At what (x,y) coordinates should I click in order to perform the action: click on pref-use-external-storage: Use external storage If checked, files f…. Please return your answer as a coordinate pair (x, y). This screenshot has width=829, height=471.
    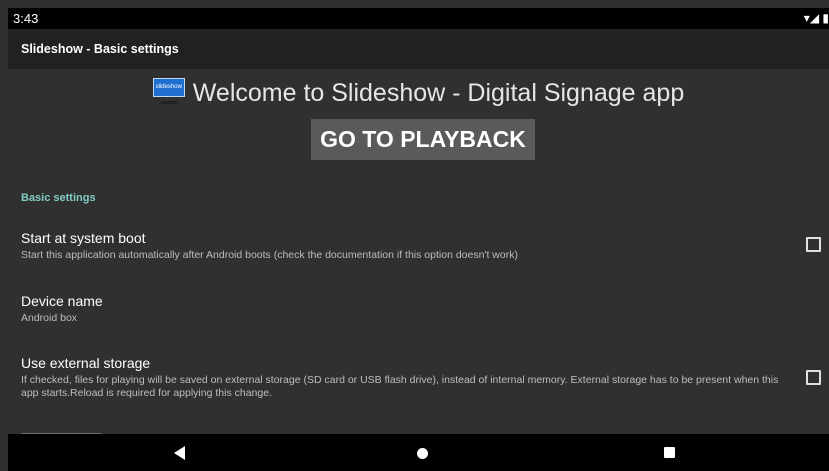
    Looking at the image, I should click on (406, 377).